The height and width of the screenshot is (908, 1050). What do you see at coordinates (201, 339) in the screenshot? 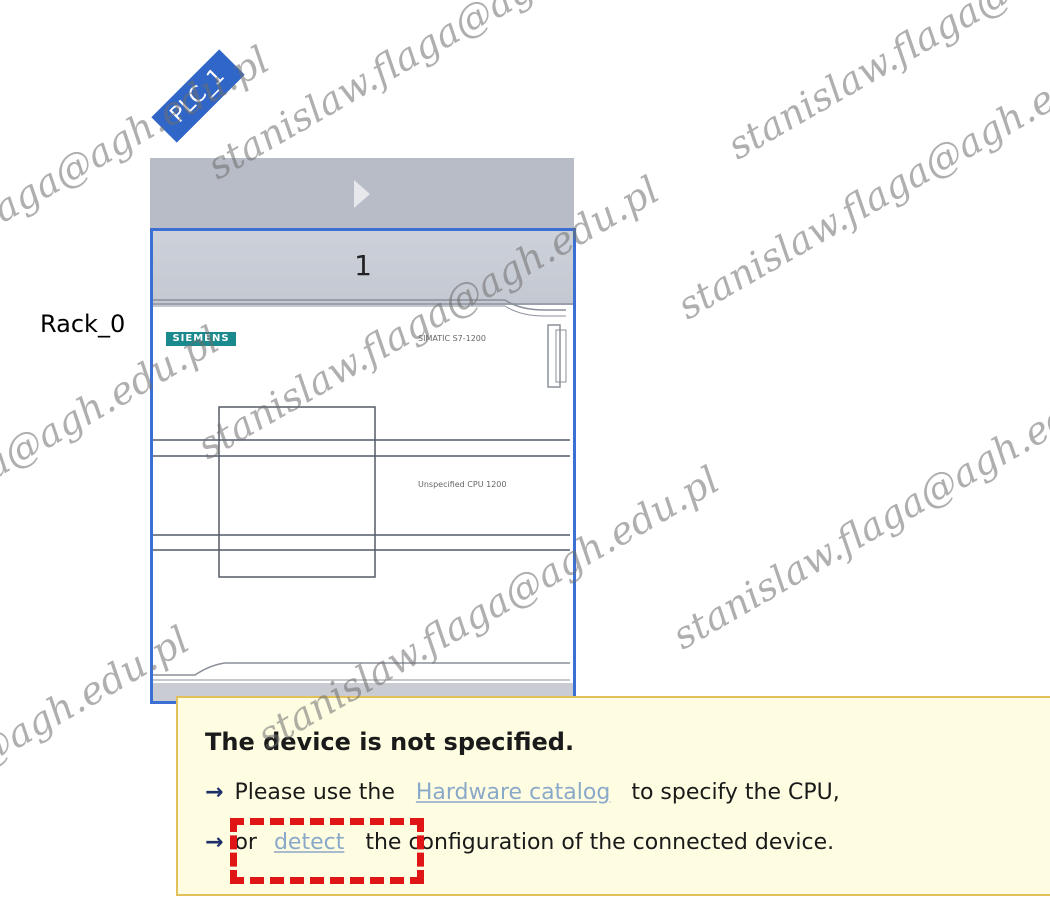
I see `siemens-logo: SIEMENS` at bounding box center [201, 339].